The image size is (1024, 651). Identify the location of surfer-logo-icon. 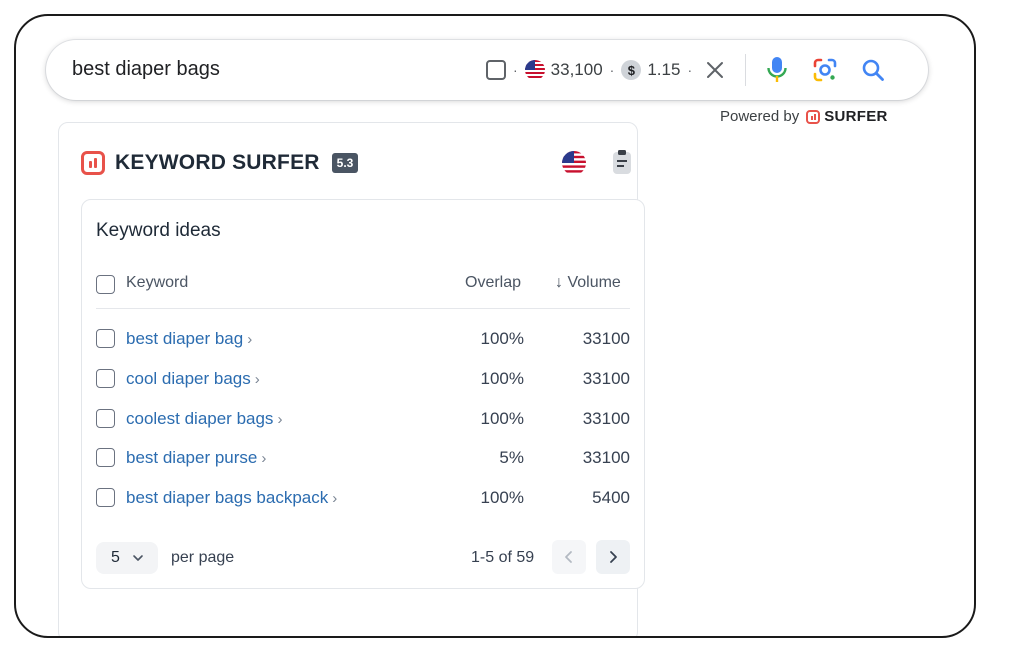
(813, 116).